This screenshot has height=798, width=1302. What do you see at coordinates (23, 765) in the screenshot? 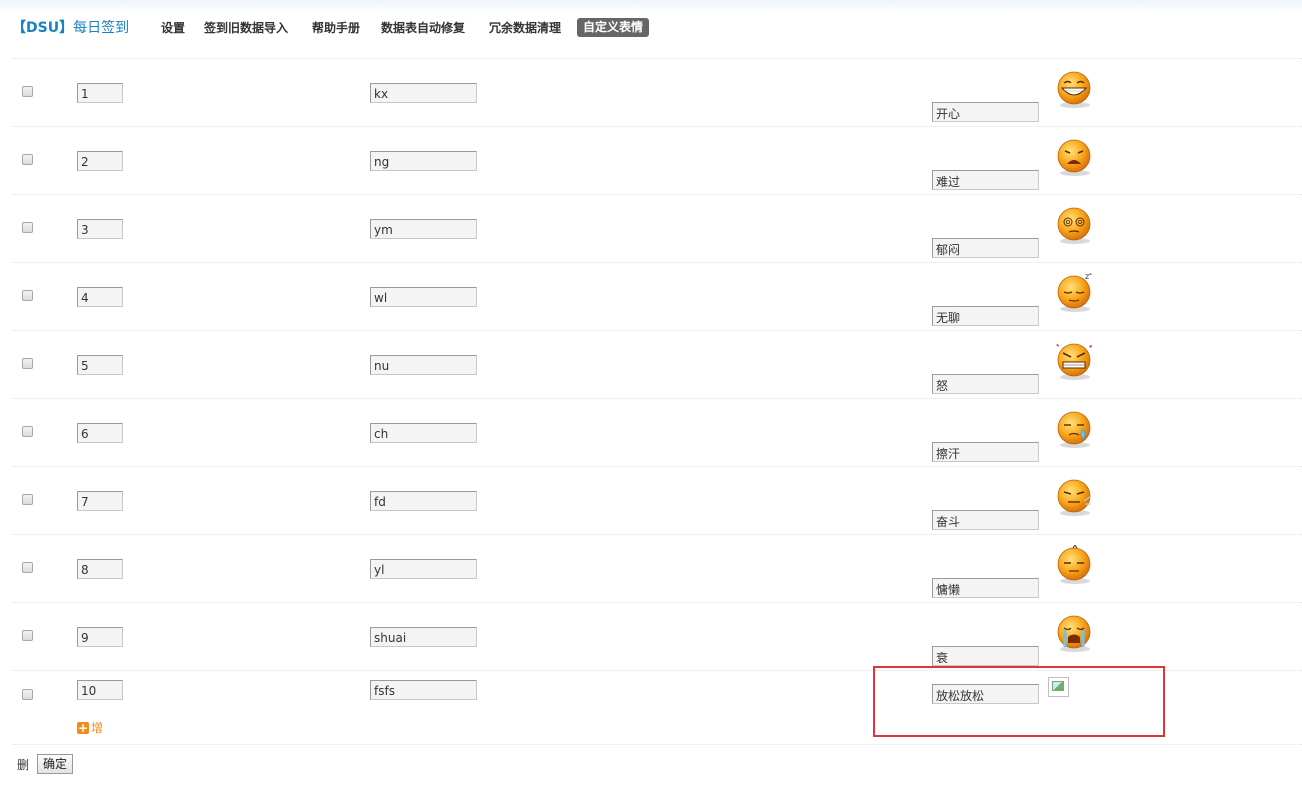
I see `delete-label: 删` at bounding box center [23, 765].